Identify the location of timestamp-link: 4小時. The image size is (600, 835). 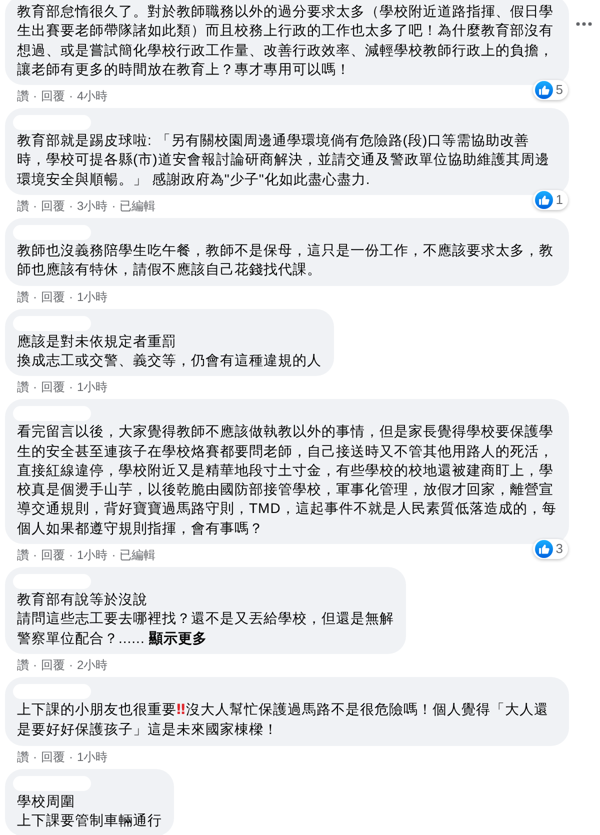
(92, 96).